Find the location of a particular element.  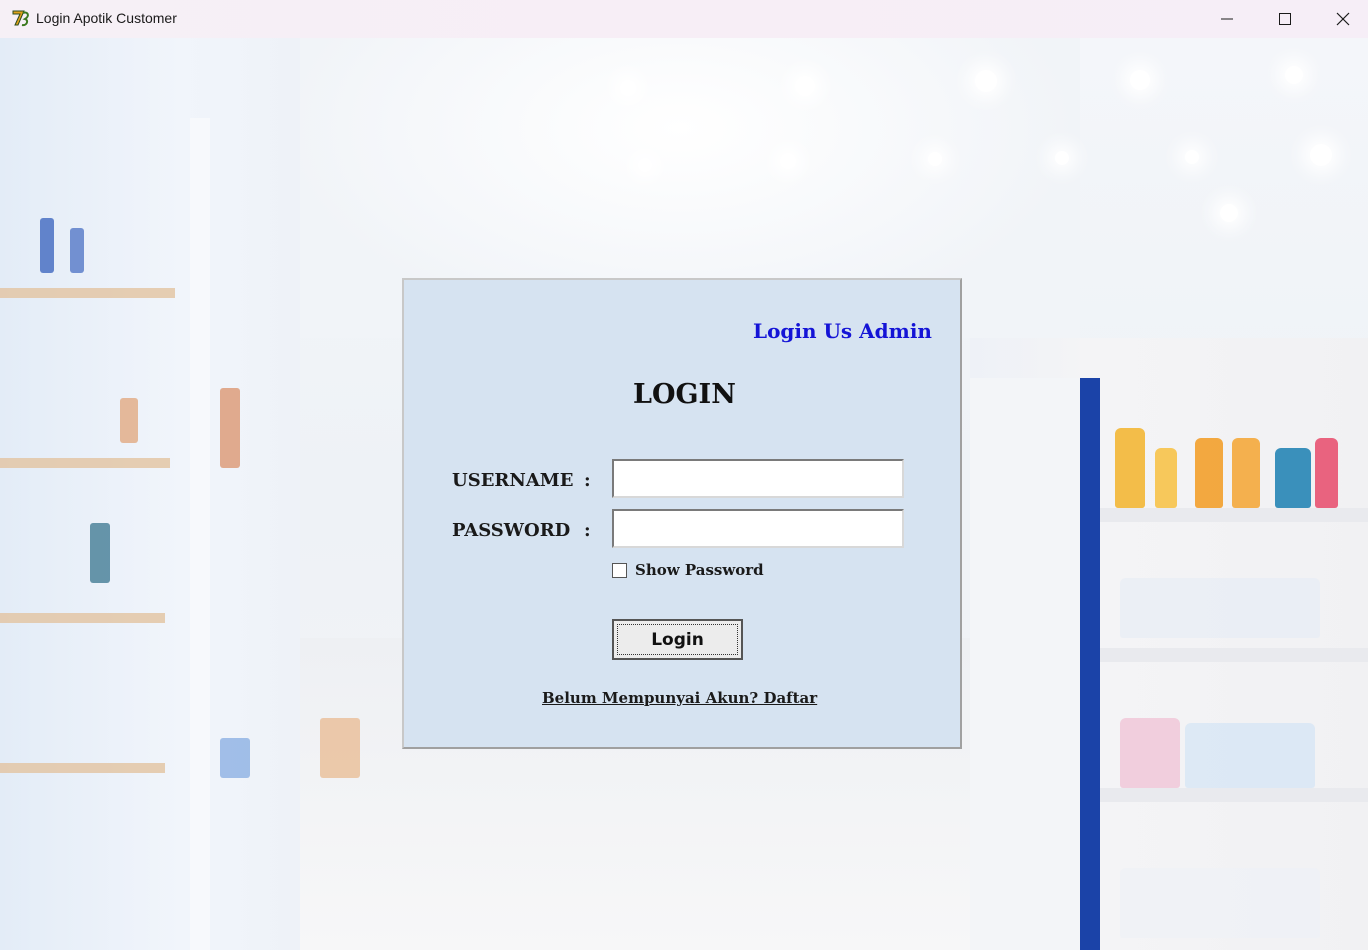

minimize-button is located at coordinates (1227, 19).